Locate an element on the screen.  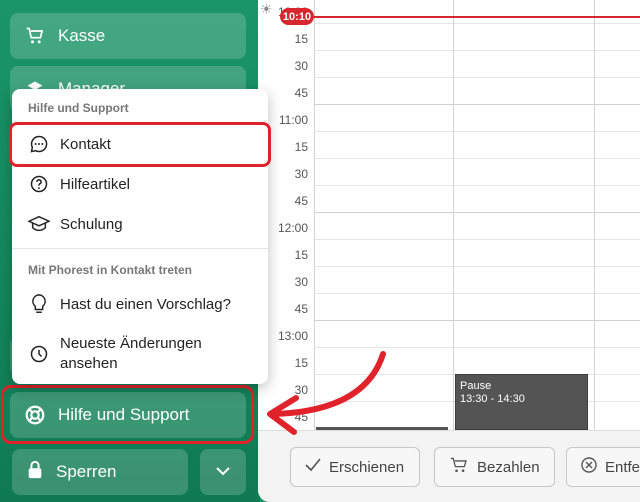
lightbulb-icon is located at coordinates (39, 304).